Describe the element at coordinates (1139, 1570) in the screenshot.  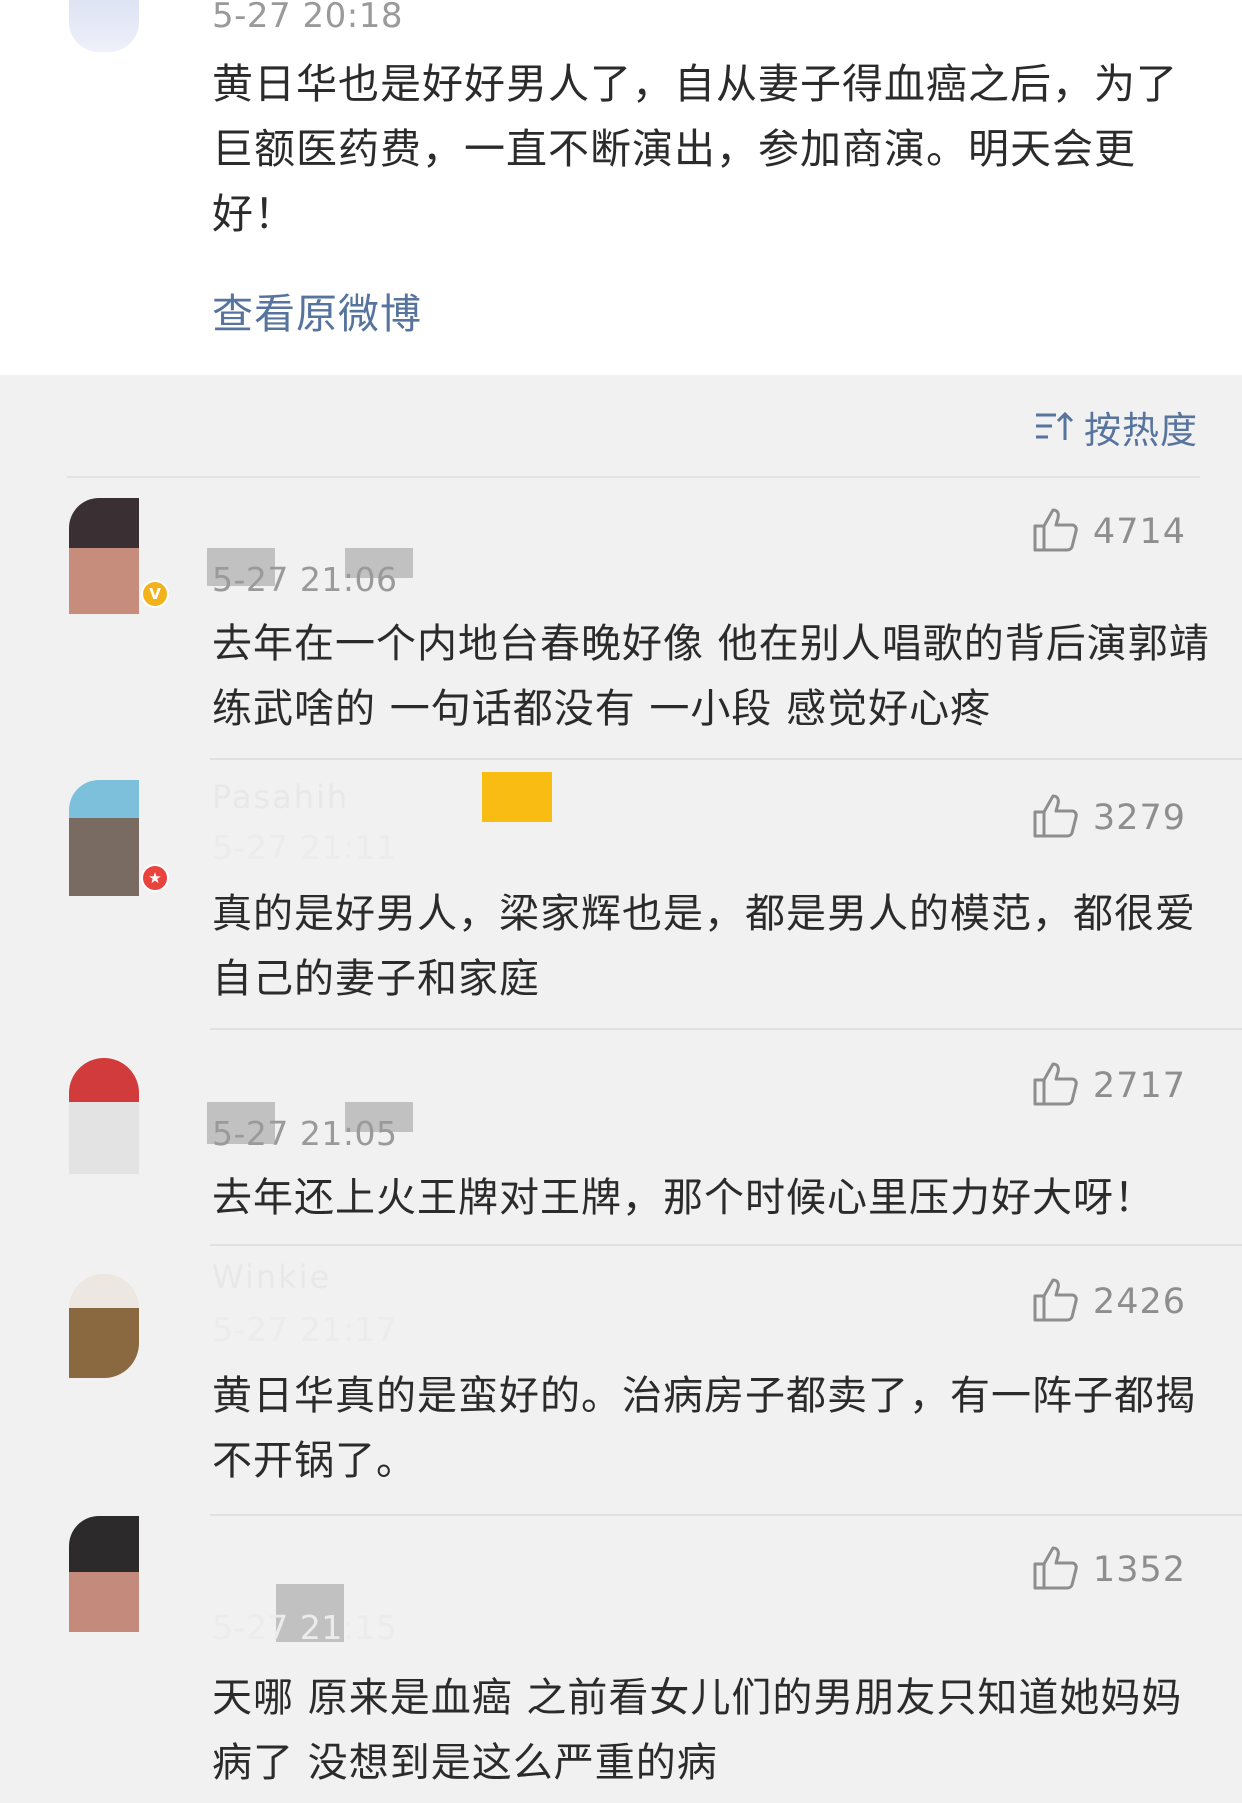
I see `like-count: 1352` at that location.